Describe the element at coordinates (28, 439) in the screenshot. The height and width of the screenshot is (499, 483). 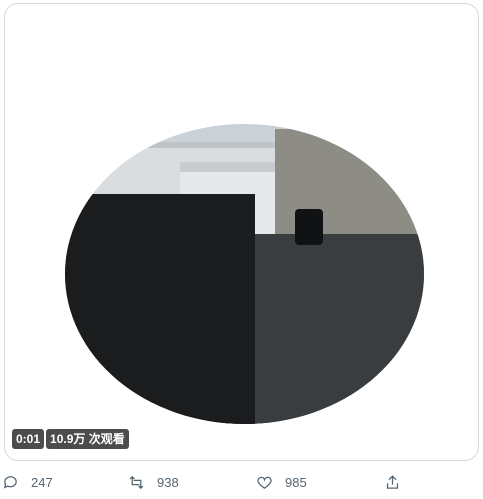
I see `video-time: 0:01` at that location.